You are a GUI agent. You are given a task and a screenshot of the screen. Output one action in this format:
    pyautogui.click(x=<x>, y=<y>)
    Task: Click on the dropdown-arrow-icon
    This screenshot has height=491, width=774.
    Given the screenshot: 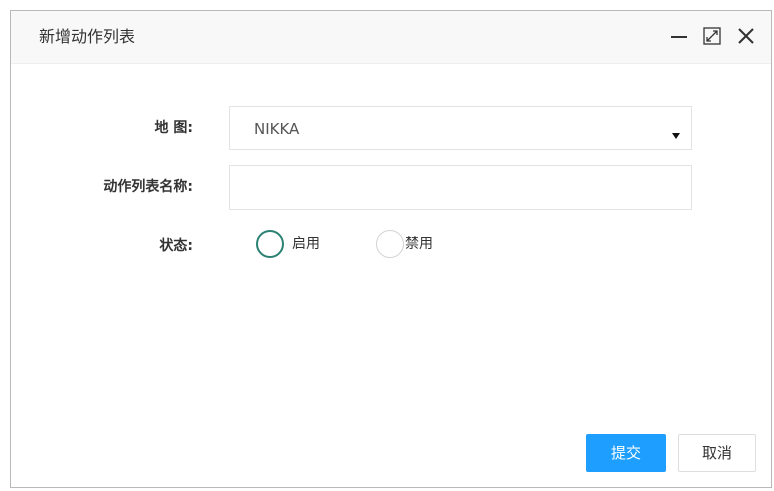 What is the action you would take?
    pyautogui.click(x=676, y=134)
    